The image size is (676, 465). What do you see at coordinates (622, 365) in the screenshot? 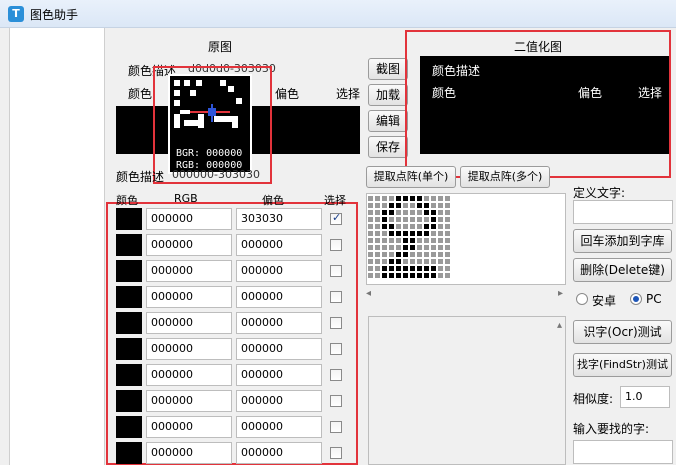
I see `findstr-test-button: 找字(FindStr)测试` at bounding box center [622, 365].